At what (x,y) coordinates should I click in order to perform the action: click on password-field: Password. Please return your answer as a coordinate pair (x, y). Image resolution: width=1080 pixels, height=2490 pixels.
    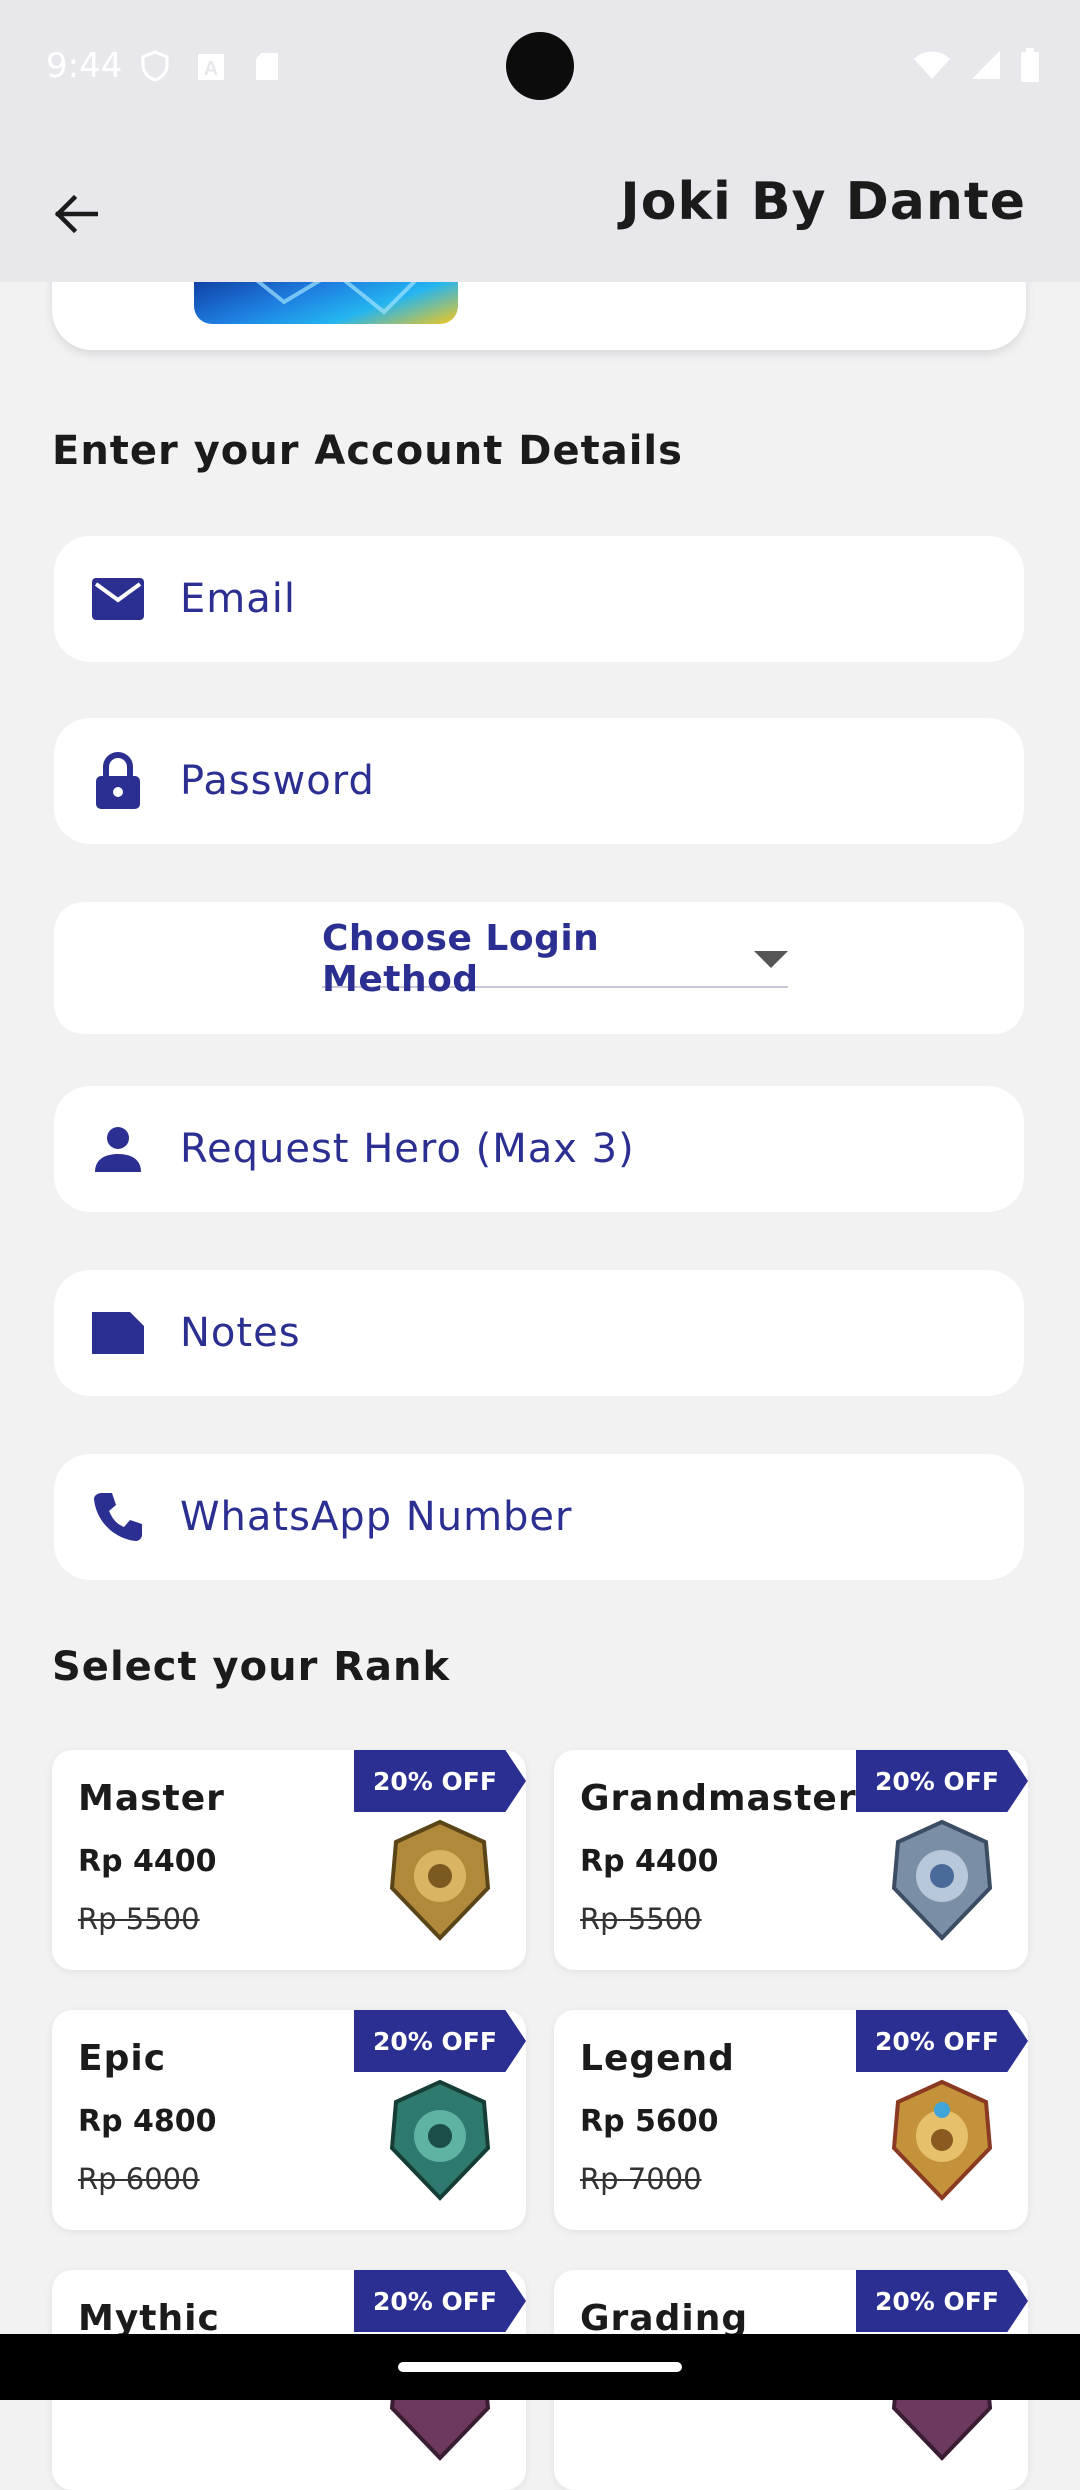
    Looking at the image, I should click on (539, 781).